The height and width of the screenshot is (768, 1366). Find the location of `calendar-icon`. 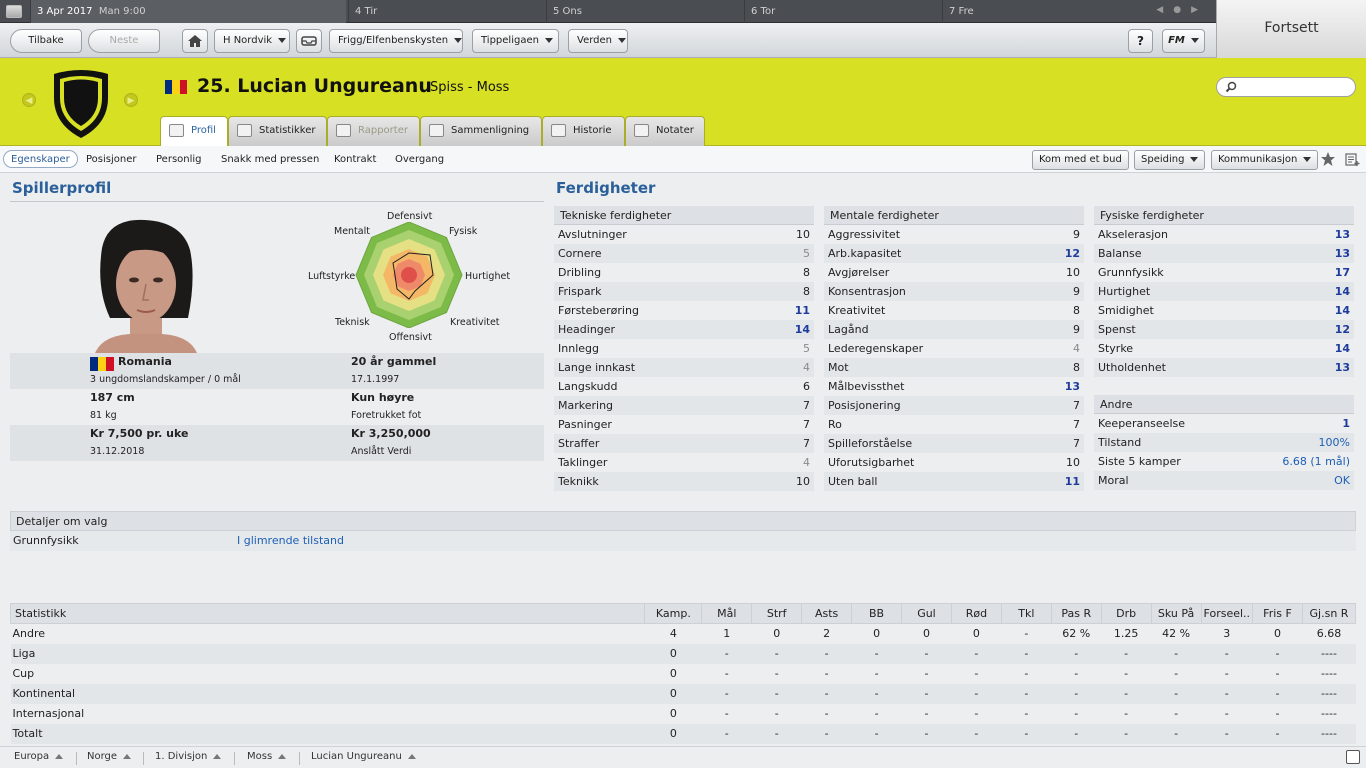

calendar-icon is located at coordinates (14, 11).